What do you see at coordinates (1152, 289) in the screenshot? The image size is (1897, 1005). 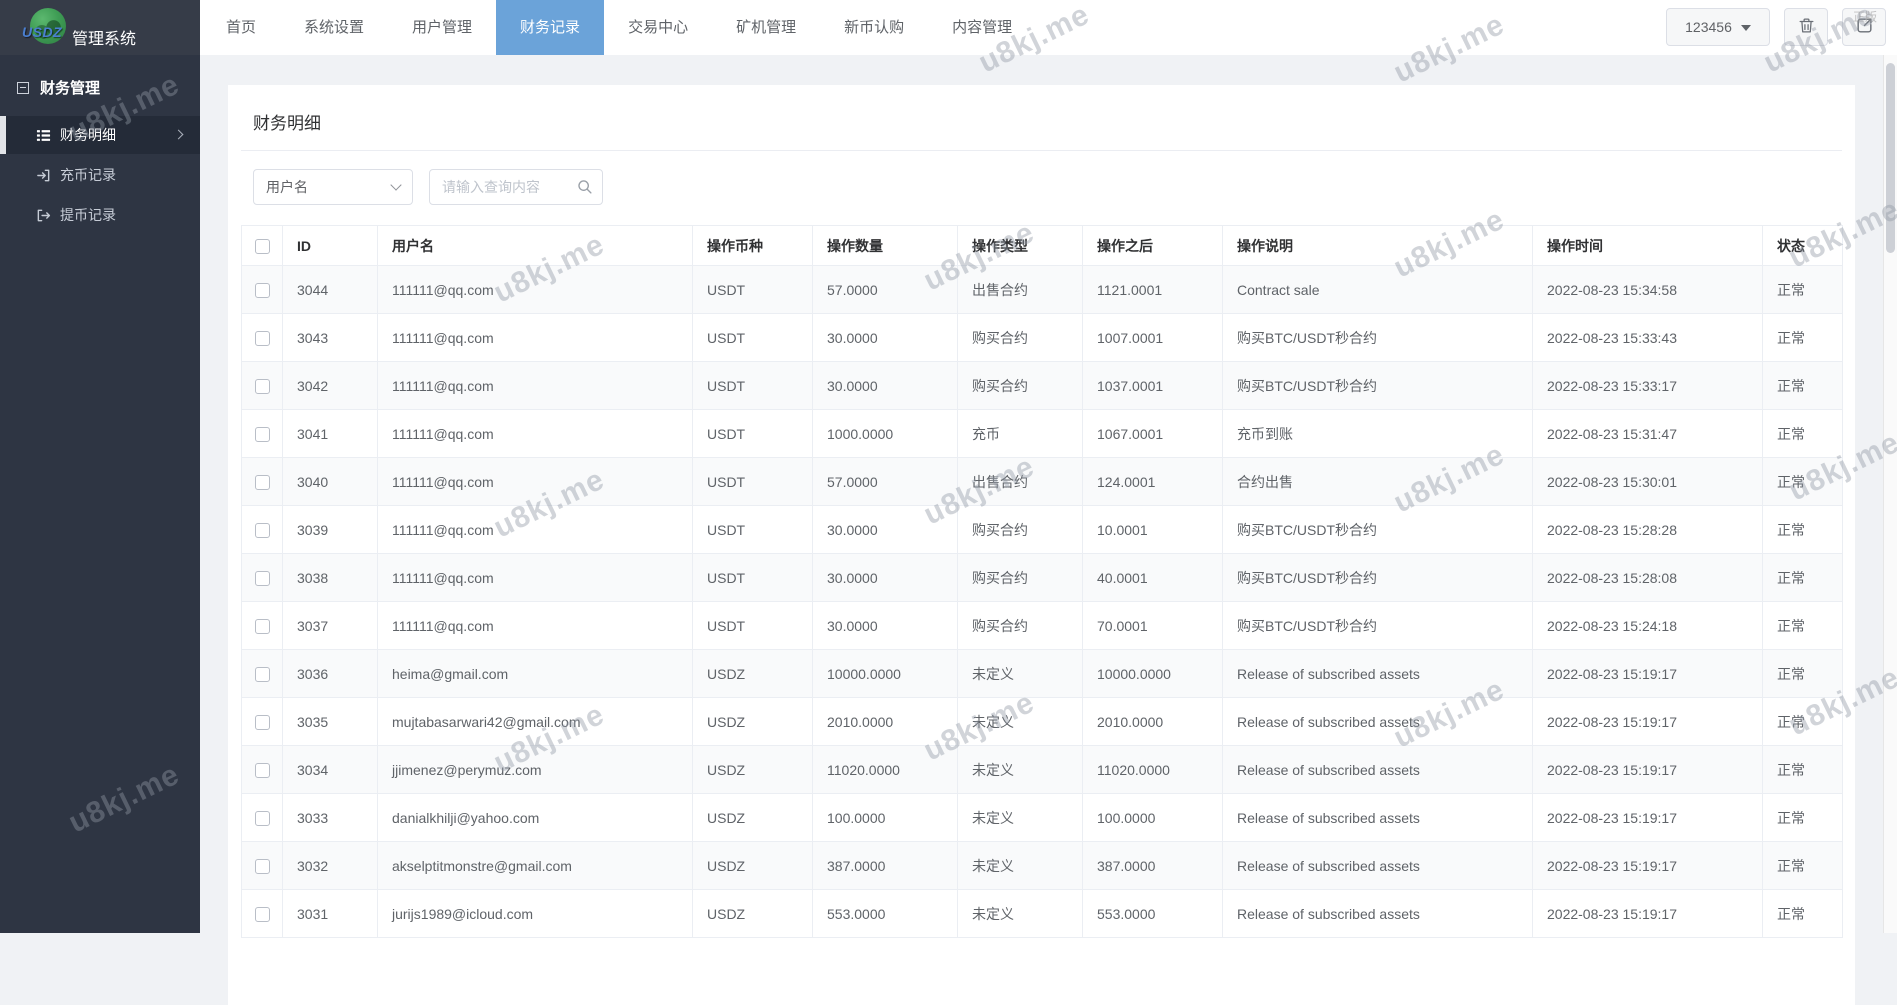 I see `cell: 1121.0001` at bounding box center [1152, 289].